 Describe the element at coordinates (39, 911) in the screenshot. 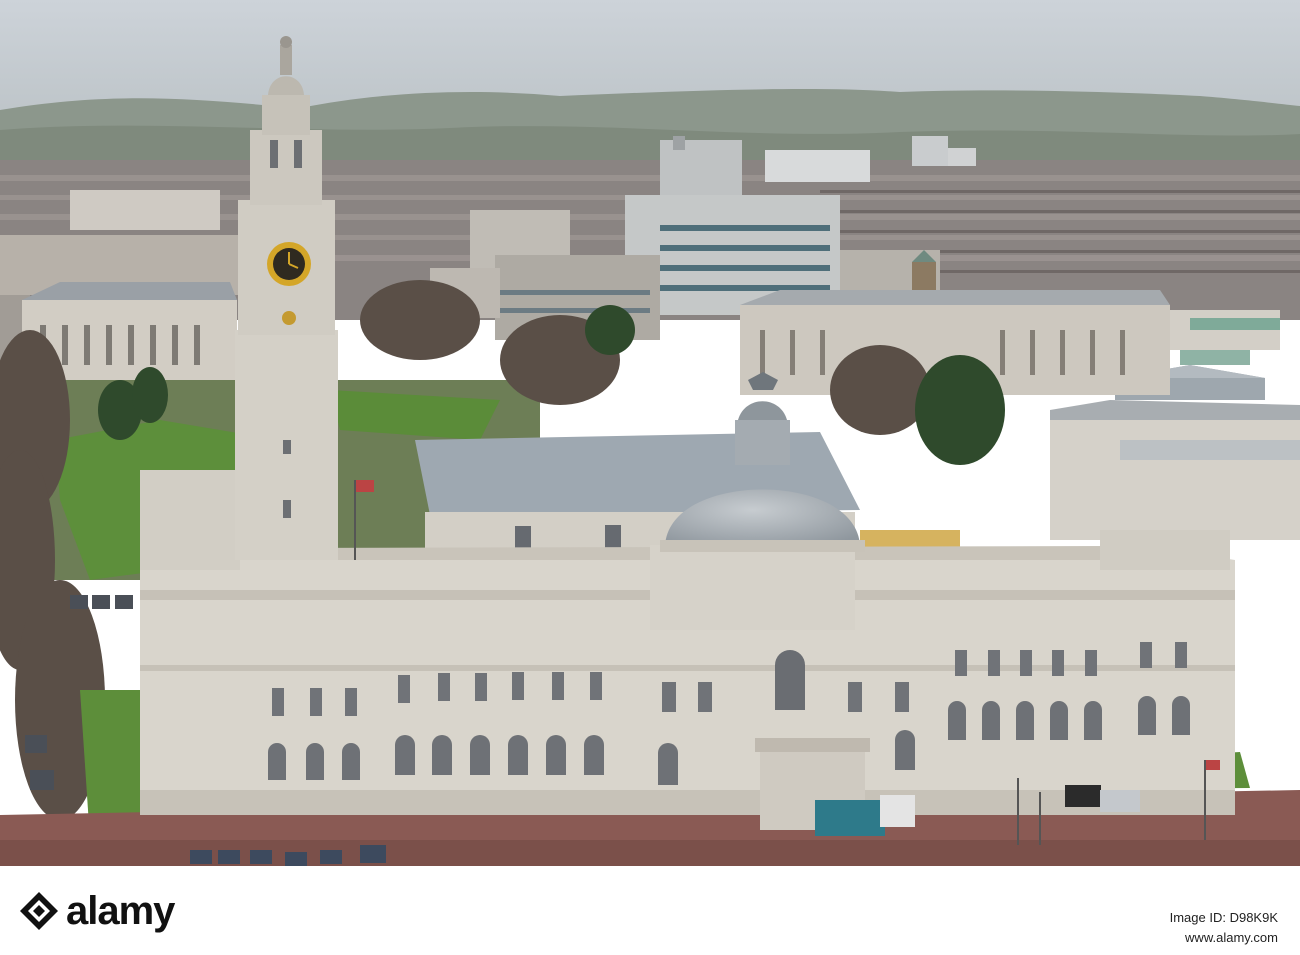

I see `alamy-logo-icon` at that location.